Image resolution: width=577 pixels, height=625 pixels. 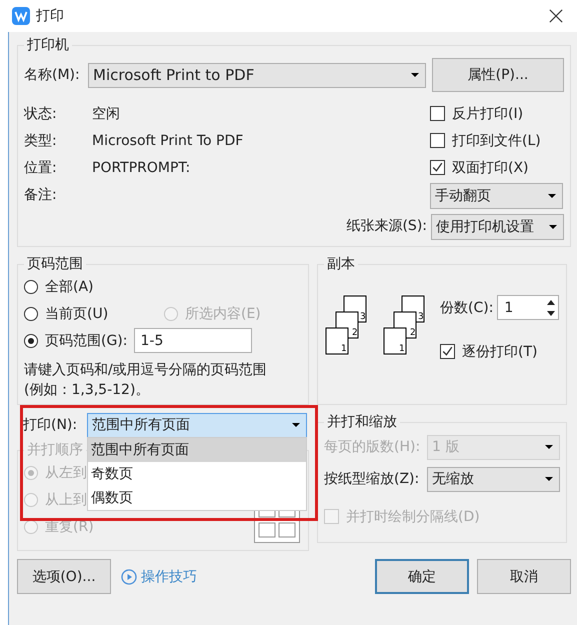 I want to click on group-title: 并打顺序, so click(x=55, y=450).